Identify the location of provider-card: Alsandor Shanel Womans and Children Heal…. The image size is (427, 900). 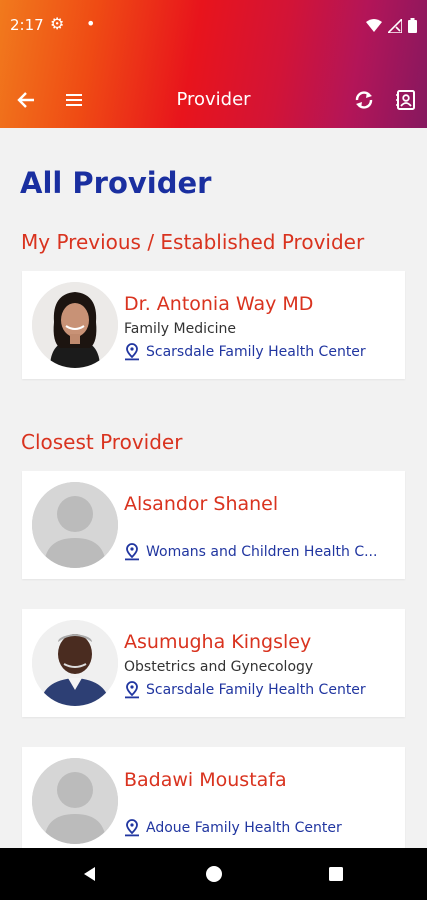
(213, 525).